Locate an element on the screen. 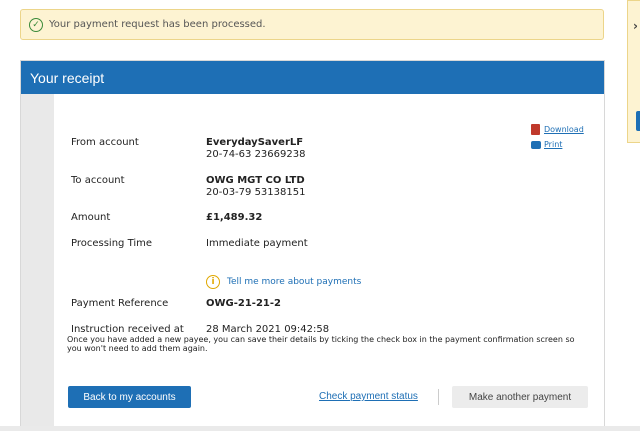 The width and height of the screenshot is (640, 431). pdf-icon is located at coordinates (535, 129).